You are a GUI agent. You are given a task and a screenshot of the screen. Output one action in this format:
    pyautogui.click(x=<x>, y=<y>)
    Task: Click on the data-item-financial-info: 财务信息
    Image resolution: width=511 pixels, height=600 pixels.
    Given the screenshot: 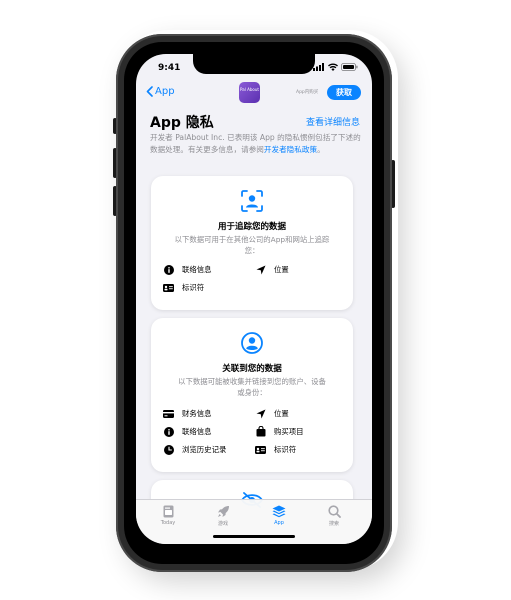 What is the action you would take?
    pyautogui.click(x=187, y=413)
    